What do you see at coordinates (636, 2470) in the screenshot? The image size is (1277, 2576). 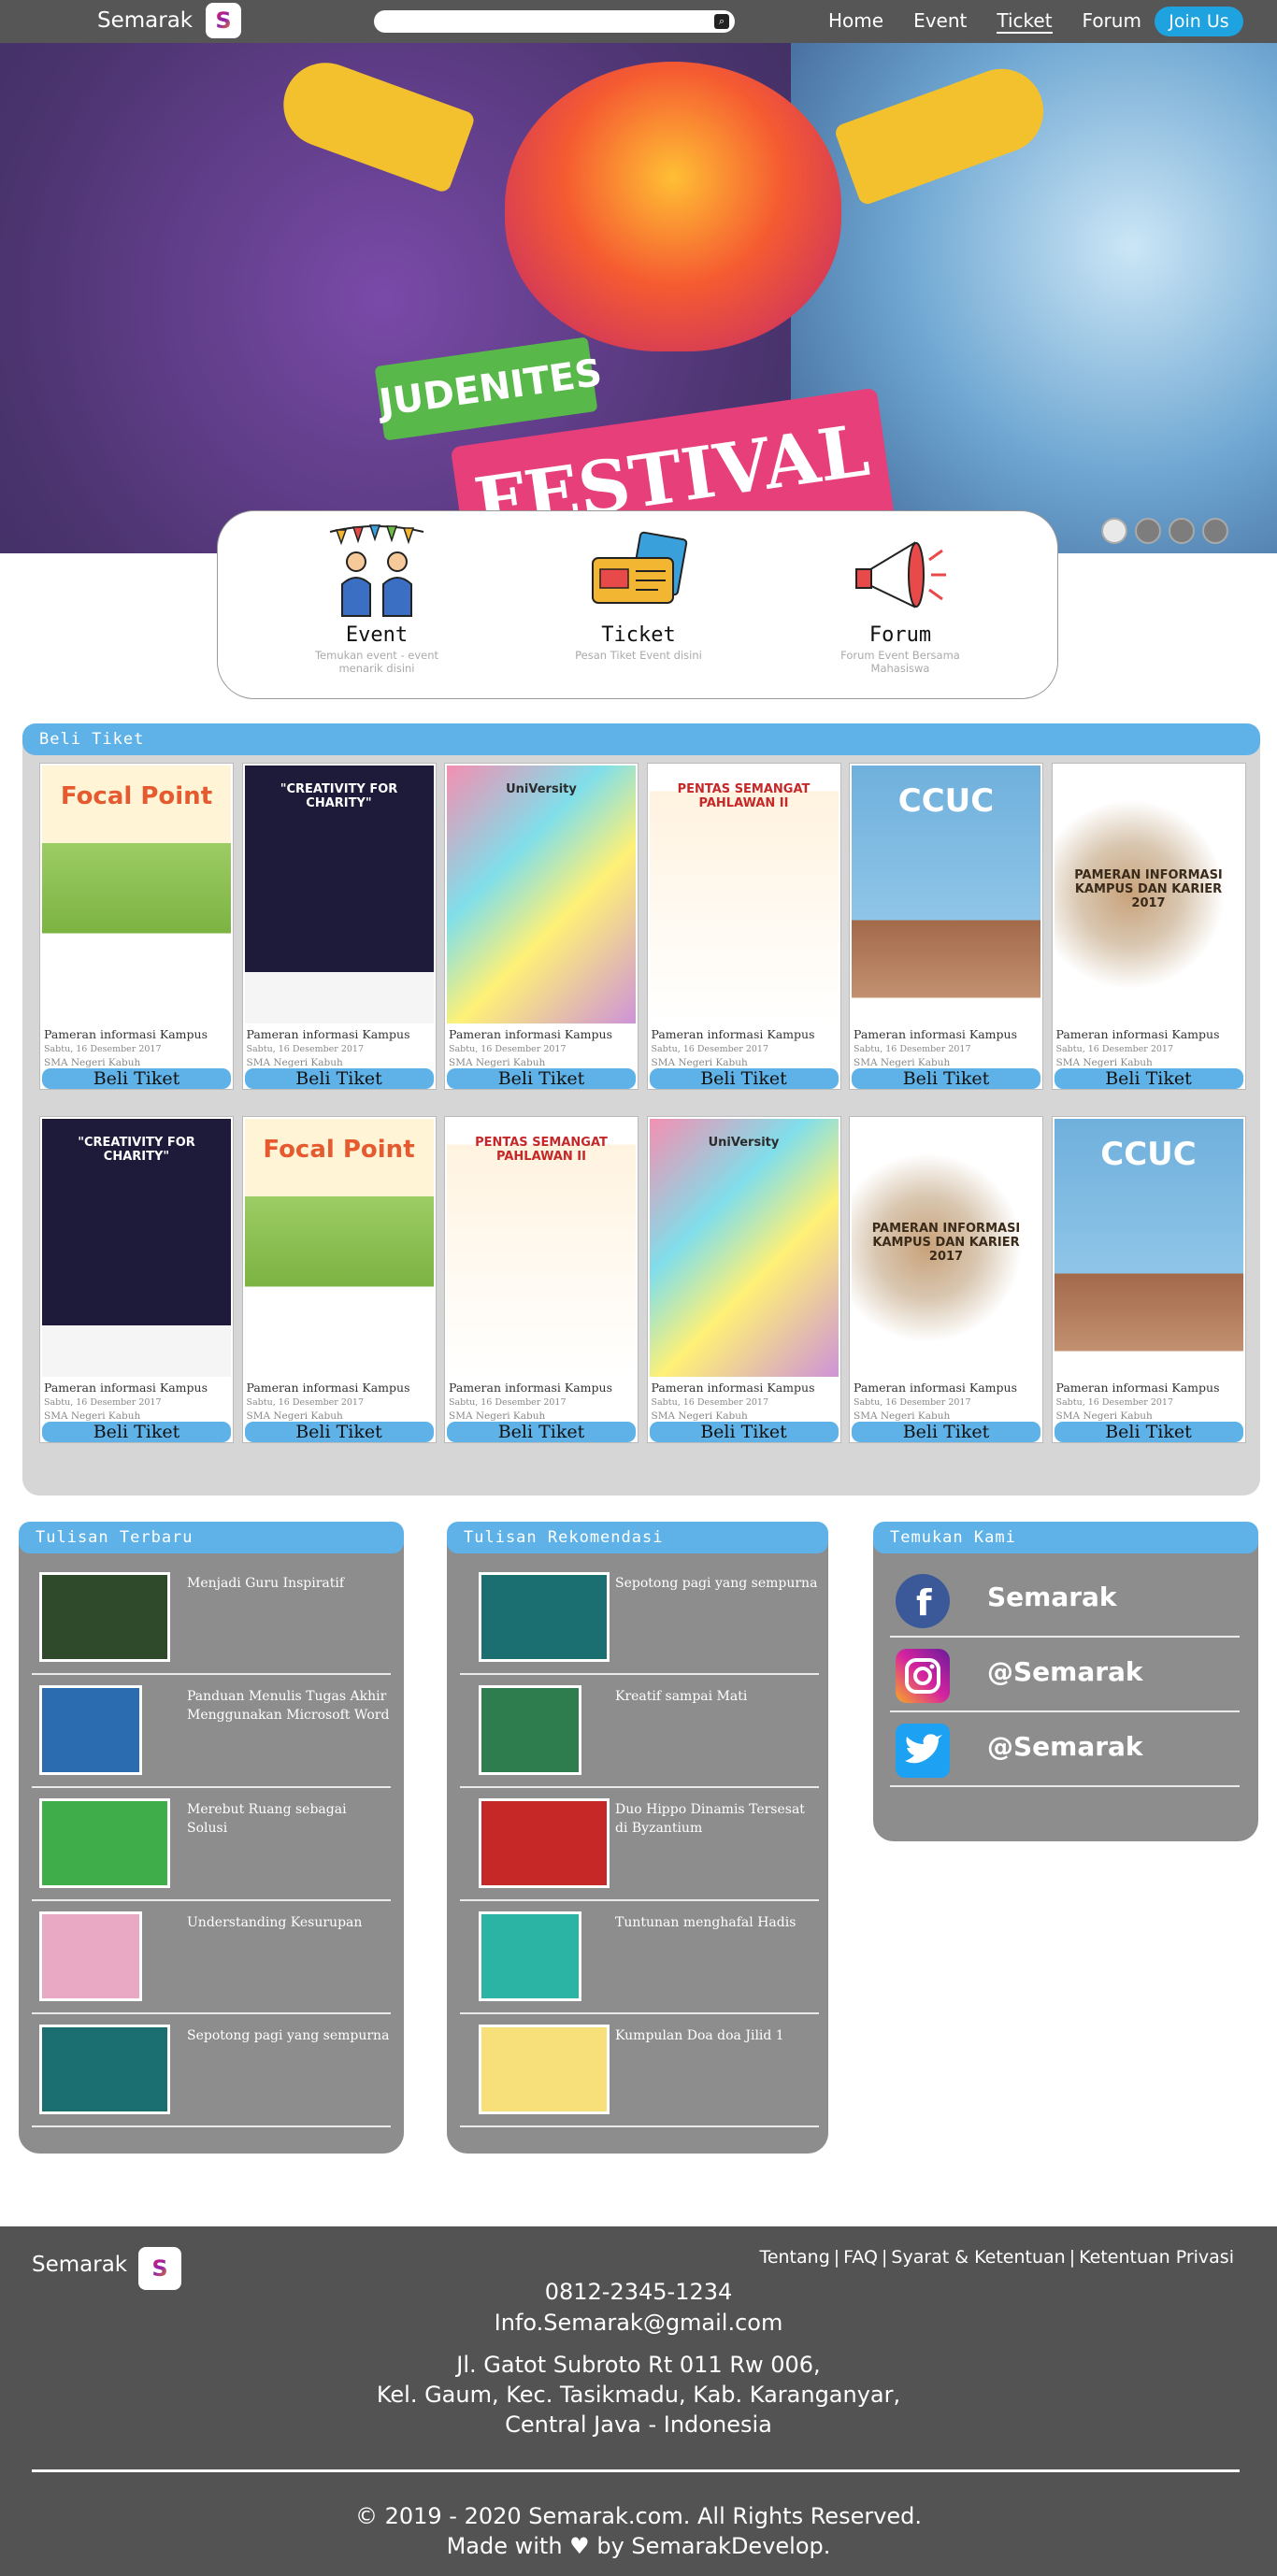 I see `footer-divider` at bounding box center [636, 2470].